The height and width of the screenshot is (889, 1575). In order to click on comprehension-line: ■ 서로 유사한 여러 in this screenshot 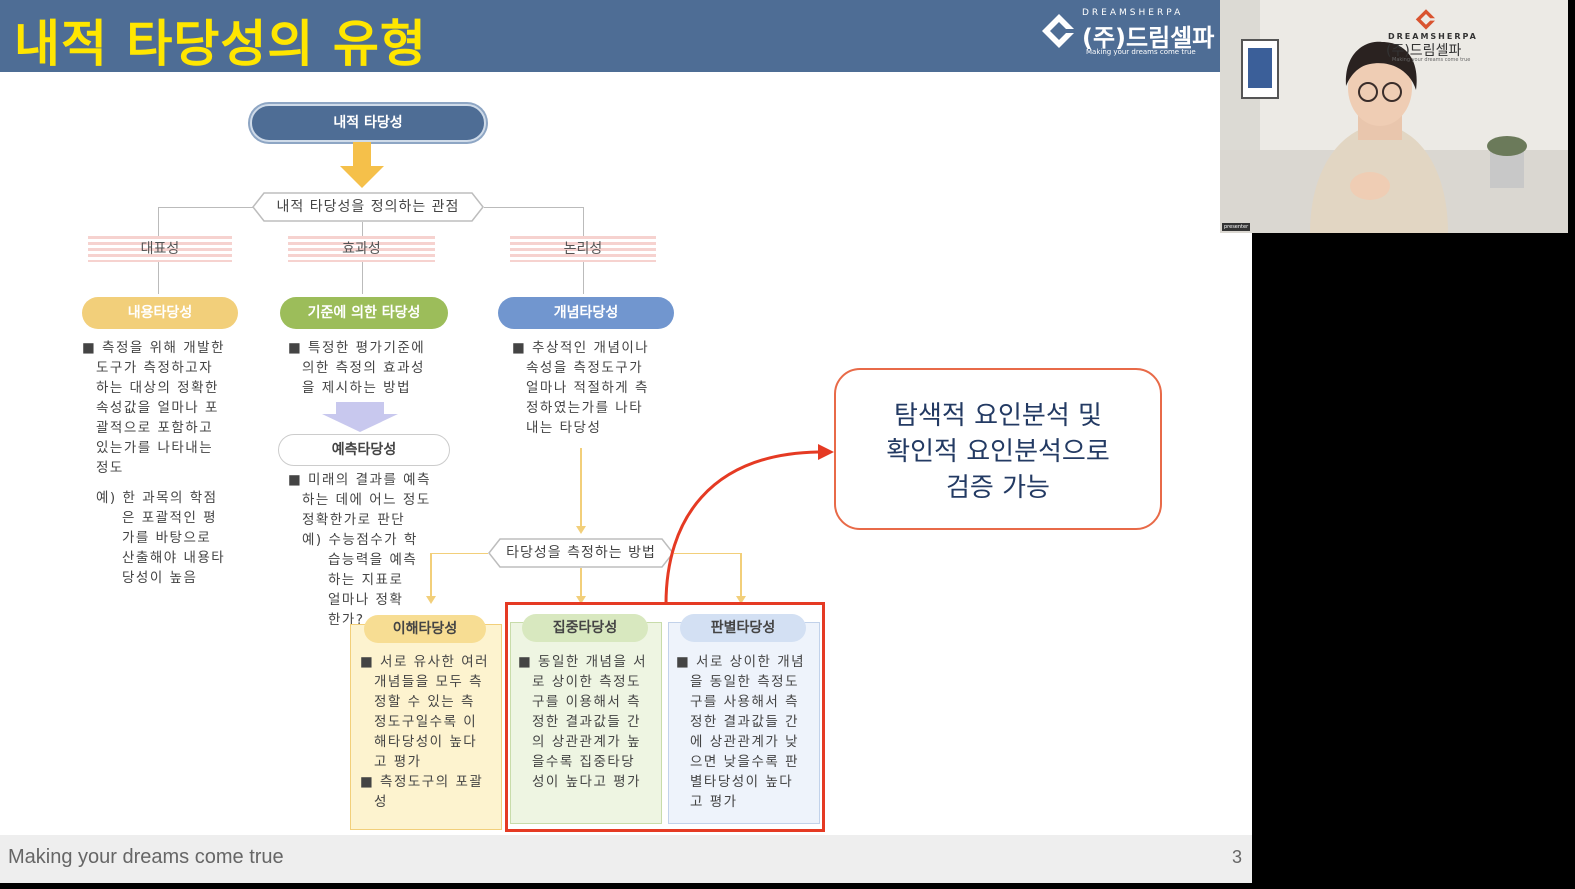, I will do `click(425, 662)`.